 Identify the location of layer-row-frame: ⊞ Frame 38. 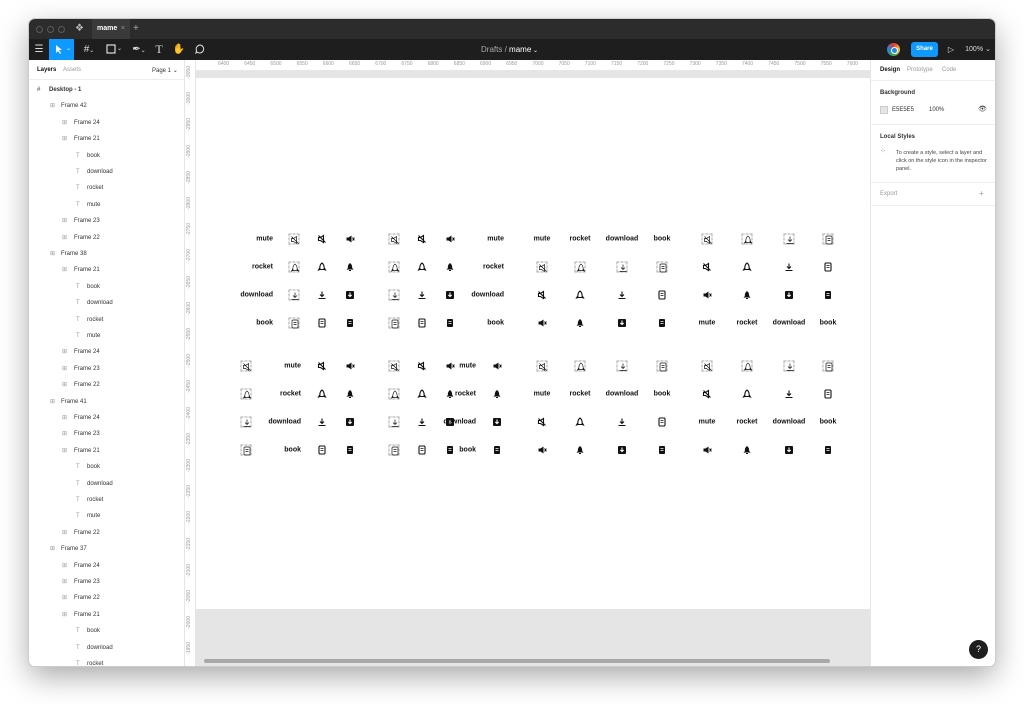
(106, 254).